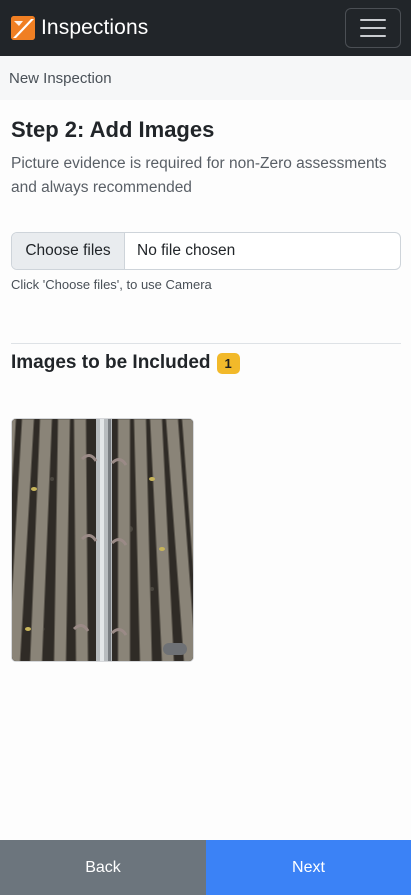  I want to click on choose-files-button: Choose files, so click(68, 251).